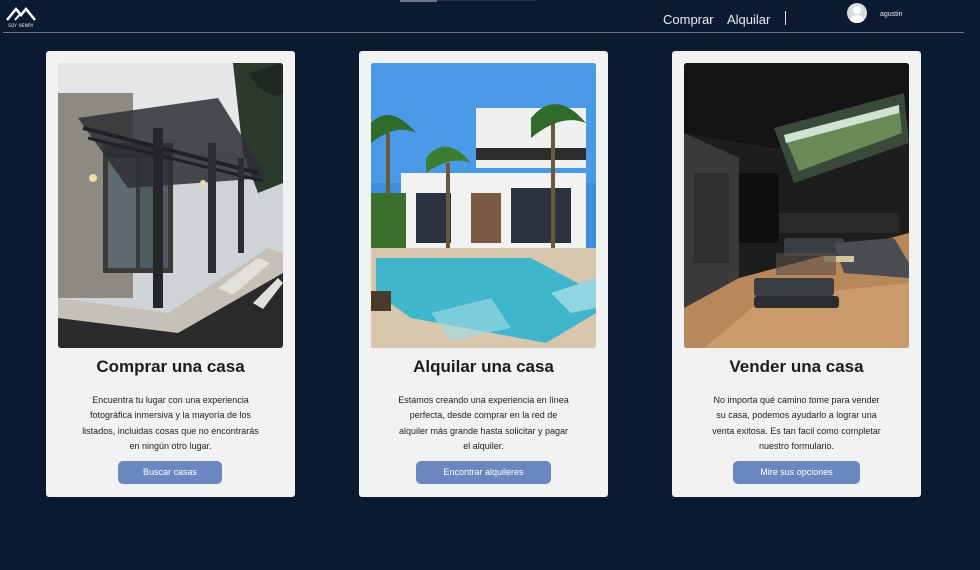 The width and height of the screenshot is (980, 570). Describe the element at coordinates (785, 18) in the screenshot. I see `nav-divider` at that location.